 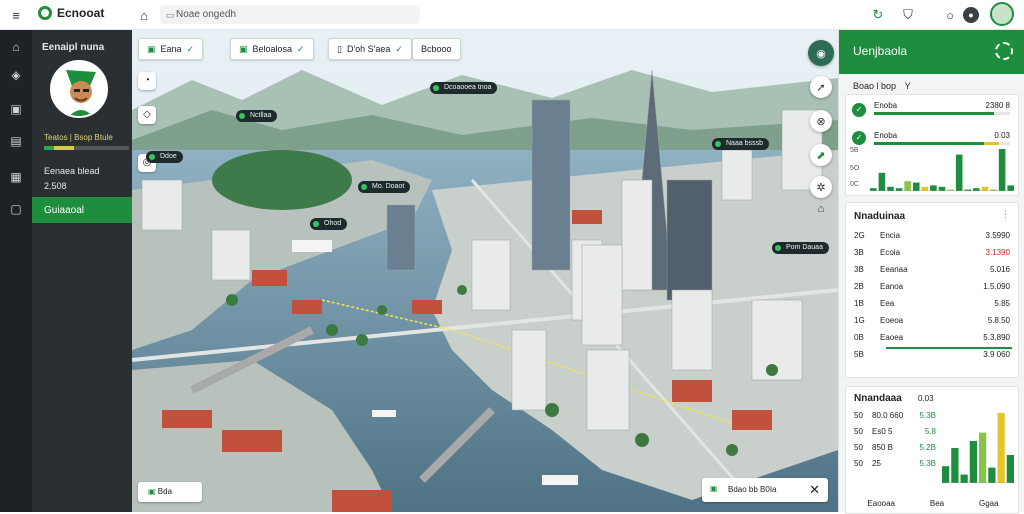 I want to click on layers-icon: ◈, so click(x=16, y=75).